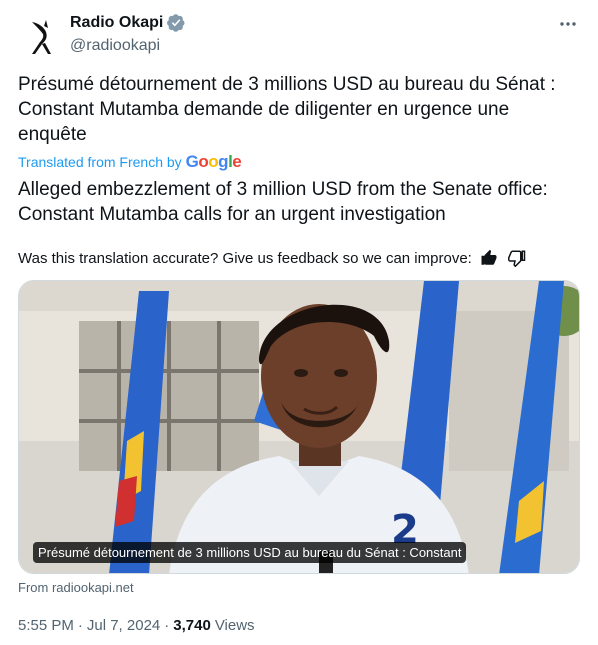 The image size is (598, 645). Describe the element at coordinates (176, 23) in the screenshot. I see `verified-badge-icon` at that location.